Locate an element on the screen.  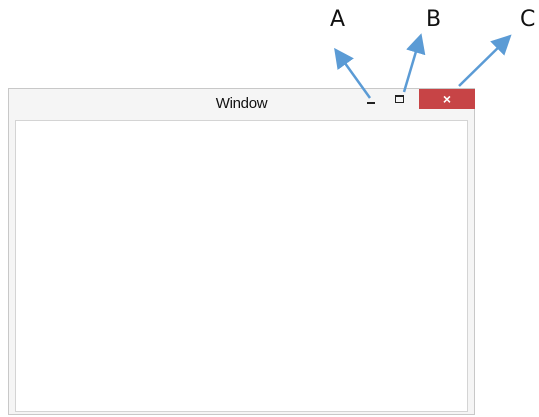
arrow-b is located at coordinates (414, 63).